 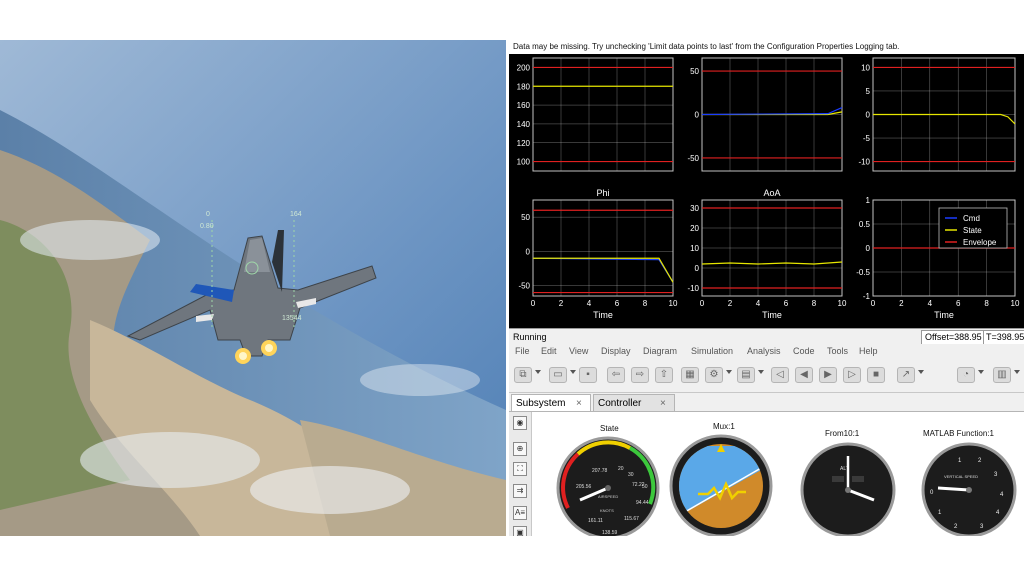 I want to click on gauge-readout: 50, so click(x=645, y=487).